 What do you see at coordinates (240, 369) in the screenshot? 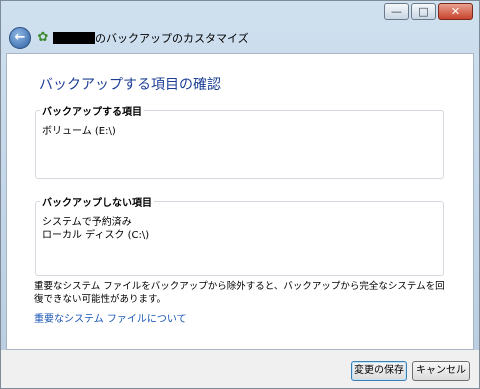
I see `button-bar: 変更の保存 キャンセル` at bounding box center [240, 369].